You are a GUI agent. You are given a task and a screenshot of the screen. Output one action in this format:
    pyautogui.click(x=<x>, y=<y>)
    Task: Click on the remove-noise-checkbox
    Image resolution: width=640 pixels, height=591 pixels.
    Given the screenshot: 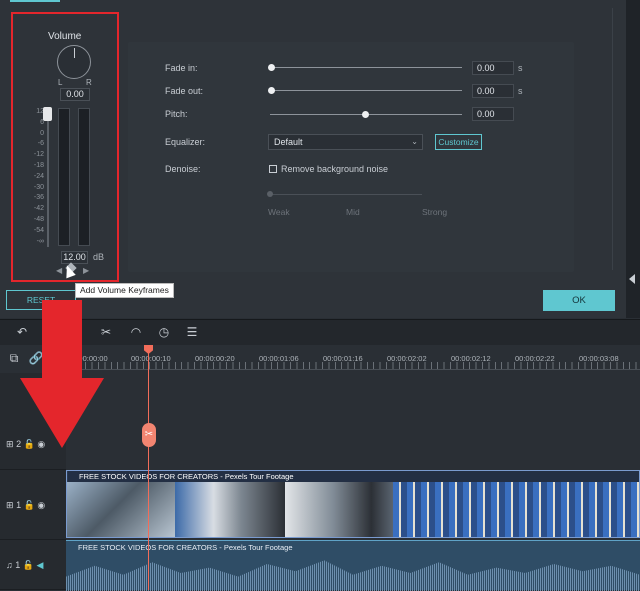 What is the action you would take?
    pyautogui.click(x=273, y=169)
    